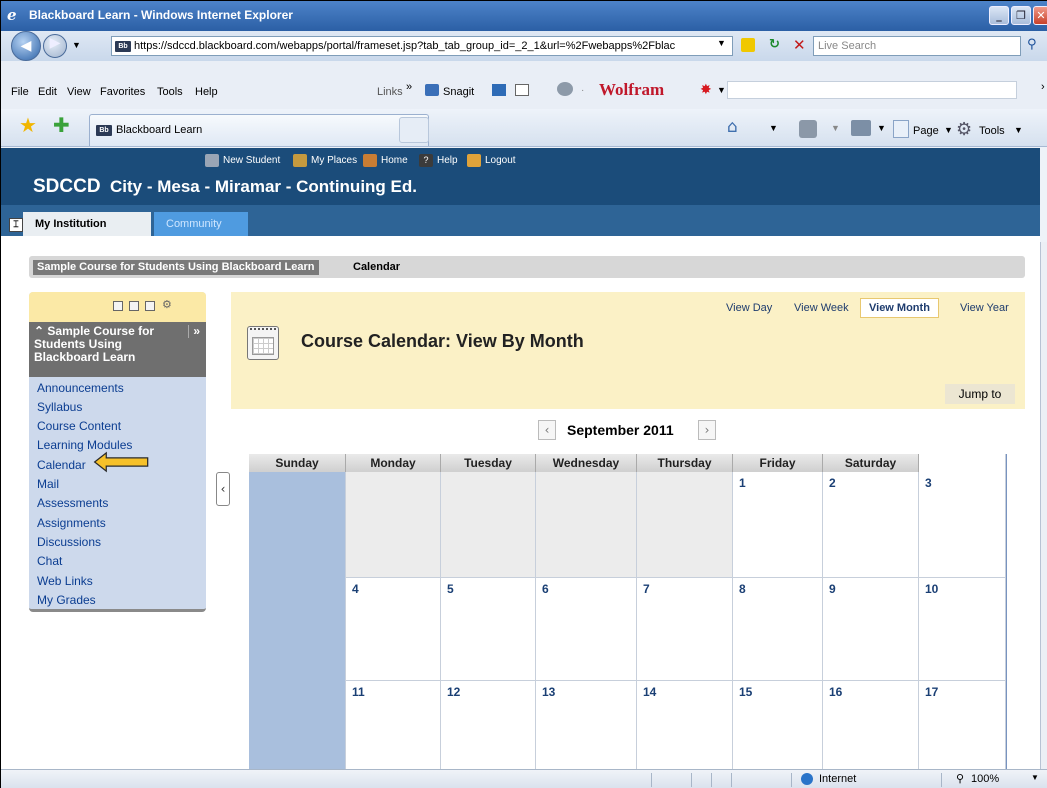 This screenshot has width=1047, height=788. Describe the element at coordinates (586, 725) in the screenshot. I see `calendar-day: 13` at that location.